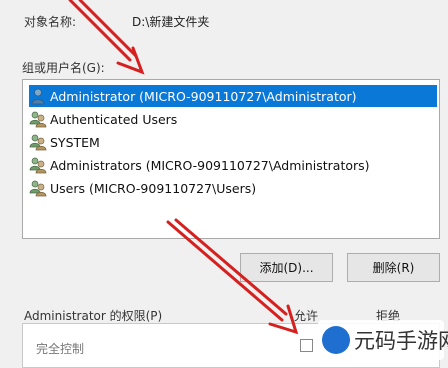  I want to click on user-icon, so click(38, 96).